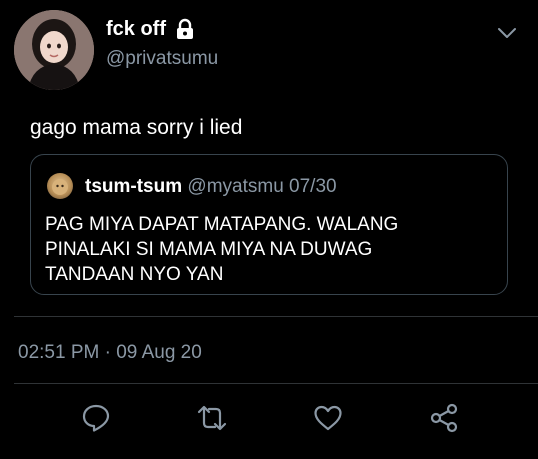  Describe the element at coordinates (212, 418) in the screenshot. I see `retweet-icon` at that location.